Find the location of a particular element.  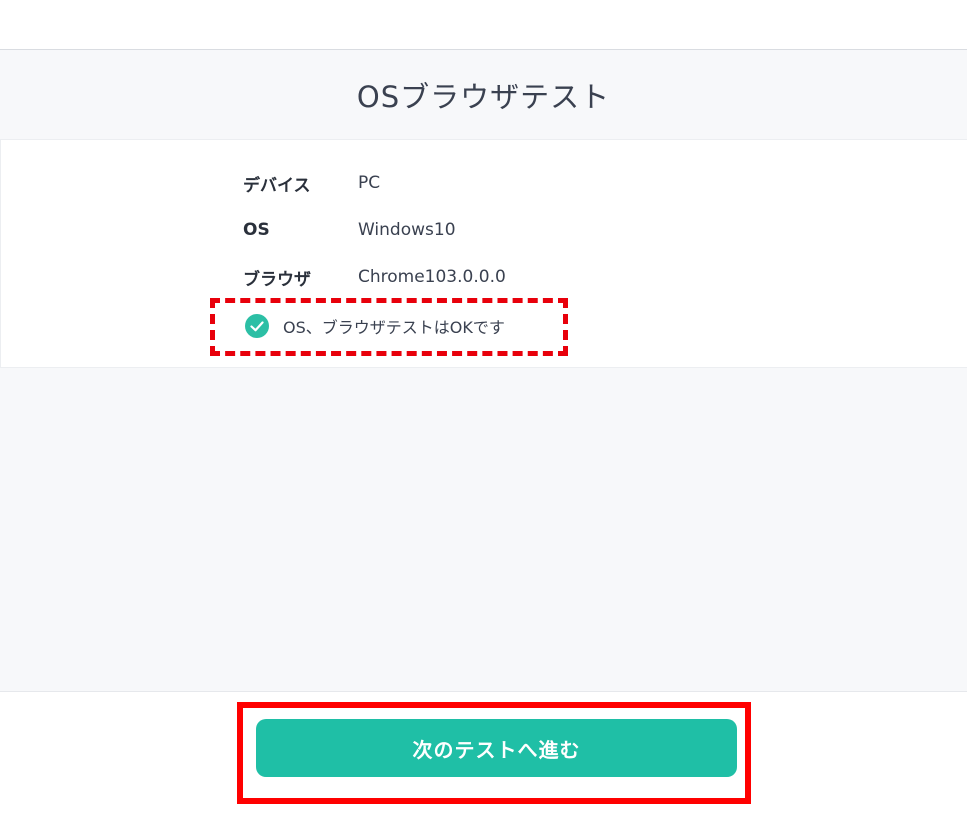

browser-label: ブラウザ is located at coordinates (277, 279).